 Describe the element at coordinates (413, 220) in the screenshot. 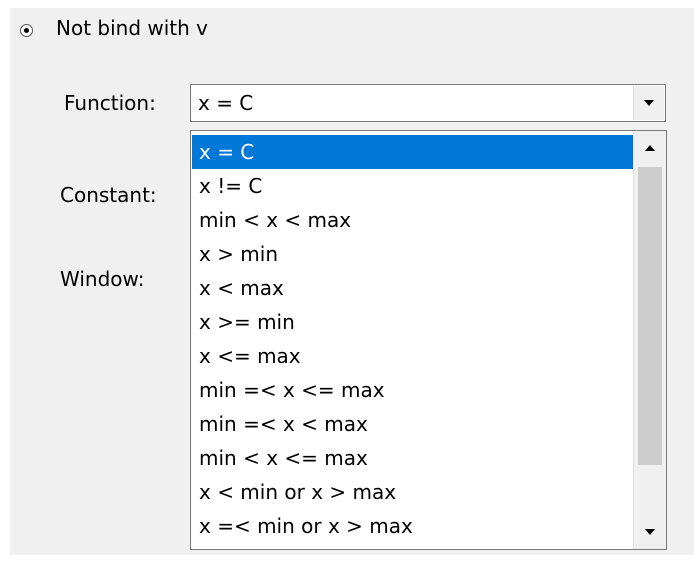

I see `dropdown-option: min < x < max` at that location.